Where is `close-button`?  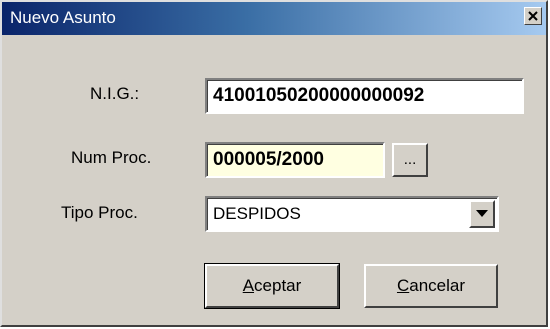
close-button is located at coordinates (533, 16).